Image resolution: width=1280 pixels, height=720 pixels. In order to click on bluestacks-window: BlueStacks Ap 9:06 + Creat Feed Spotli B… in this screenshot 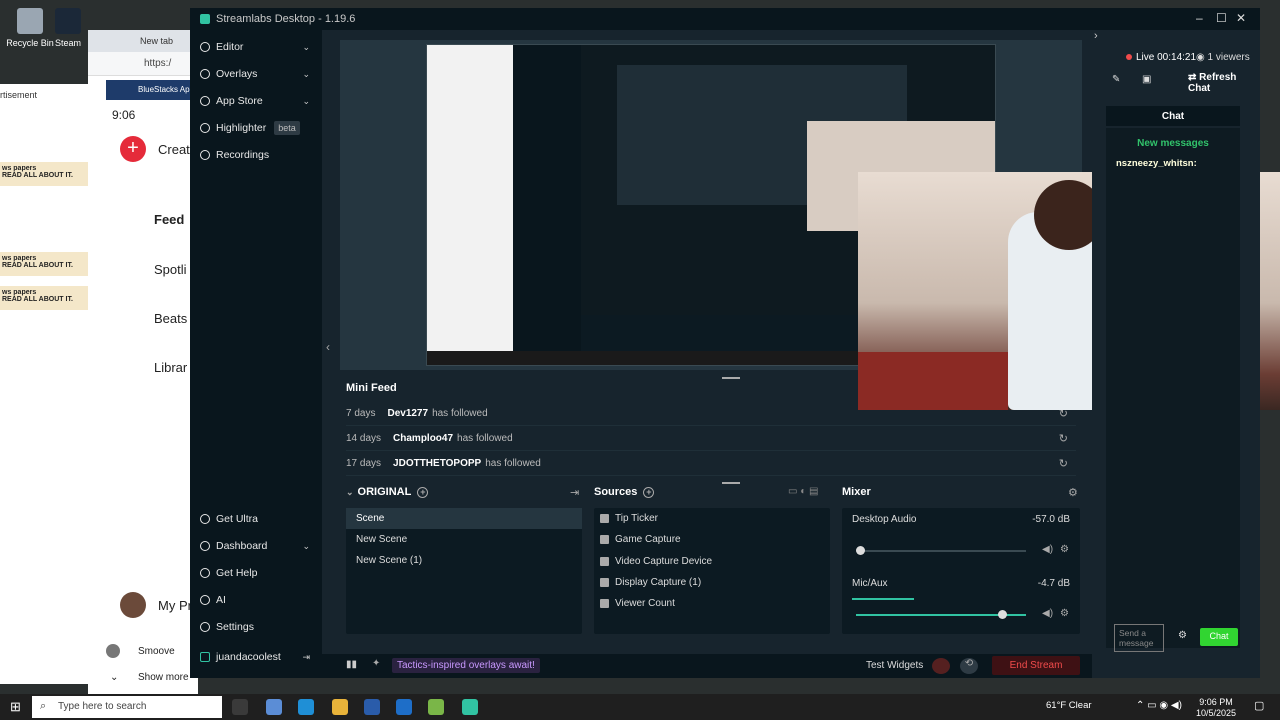, I will do `click(151, 360)`.